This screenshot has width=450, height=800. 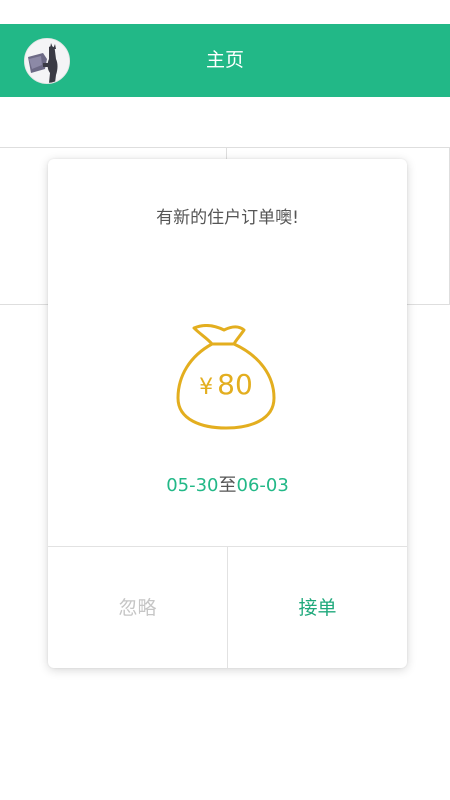 What do you see at coordinates (206, 387) in the screenshot?
I see `currency-symbol: ¥` at bounding box center [206, 387].